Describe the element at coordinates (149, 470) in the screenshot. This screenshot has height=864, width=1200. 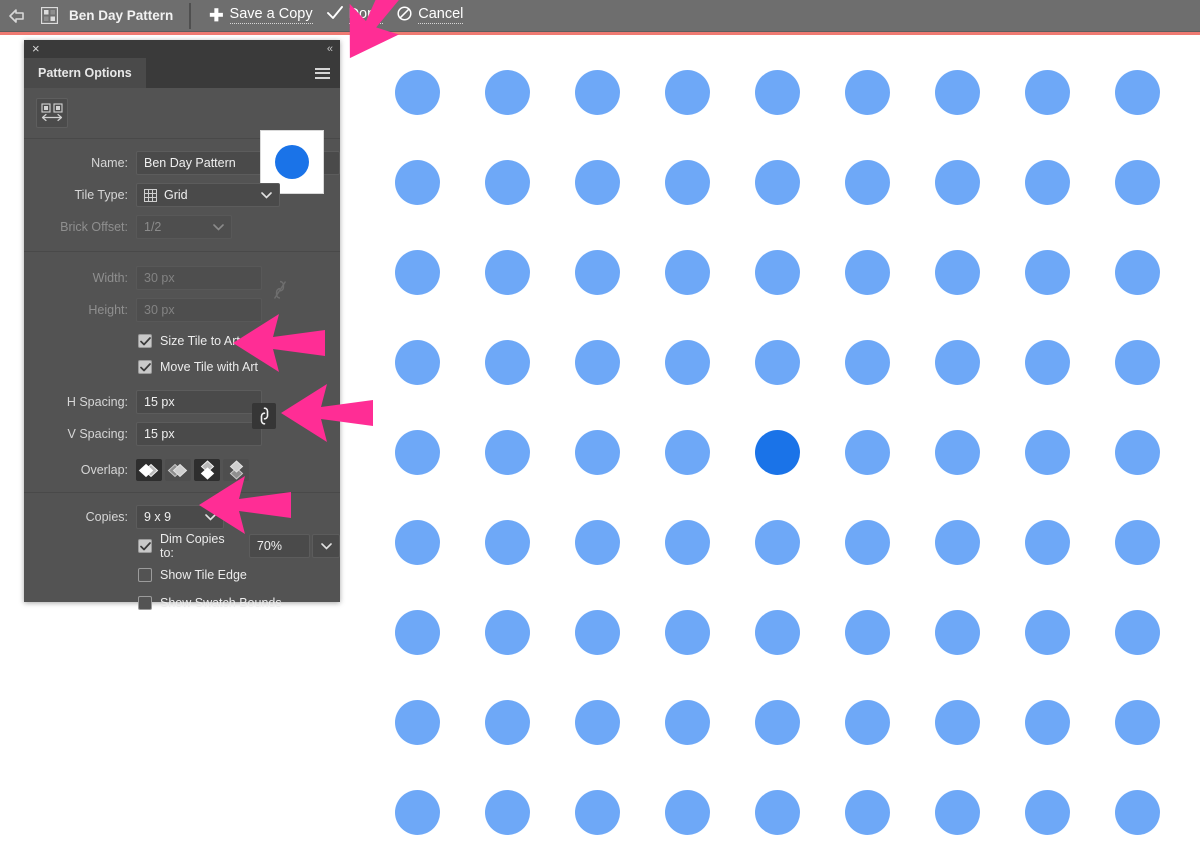
I see `overlap-left-in-front-button` at that location.